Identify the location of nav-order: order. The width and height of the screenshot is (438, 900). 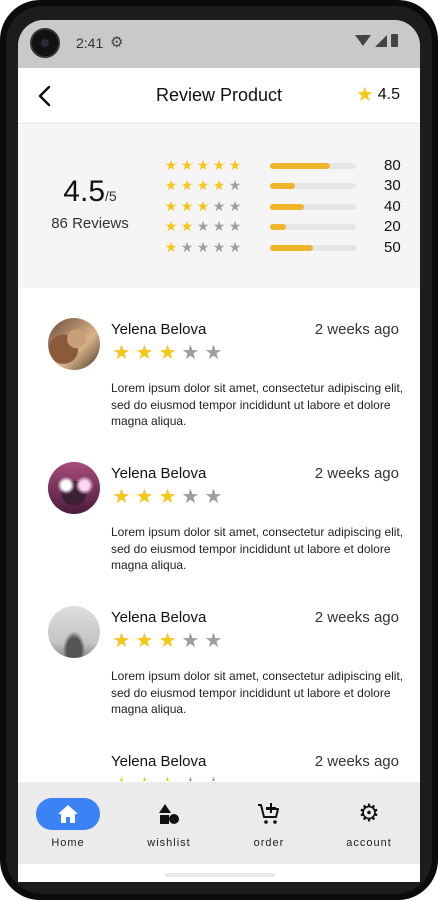
(269, 823).